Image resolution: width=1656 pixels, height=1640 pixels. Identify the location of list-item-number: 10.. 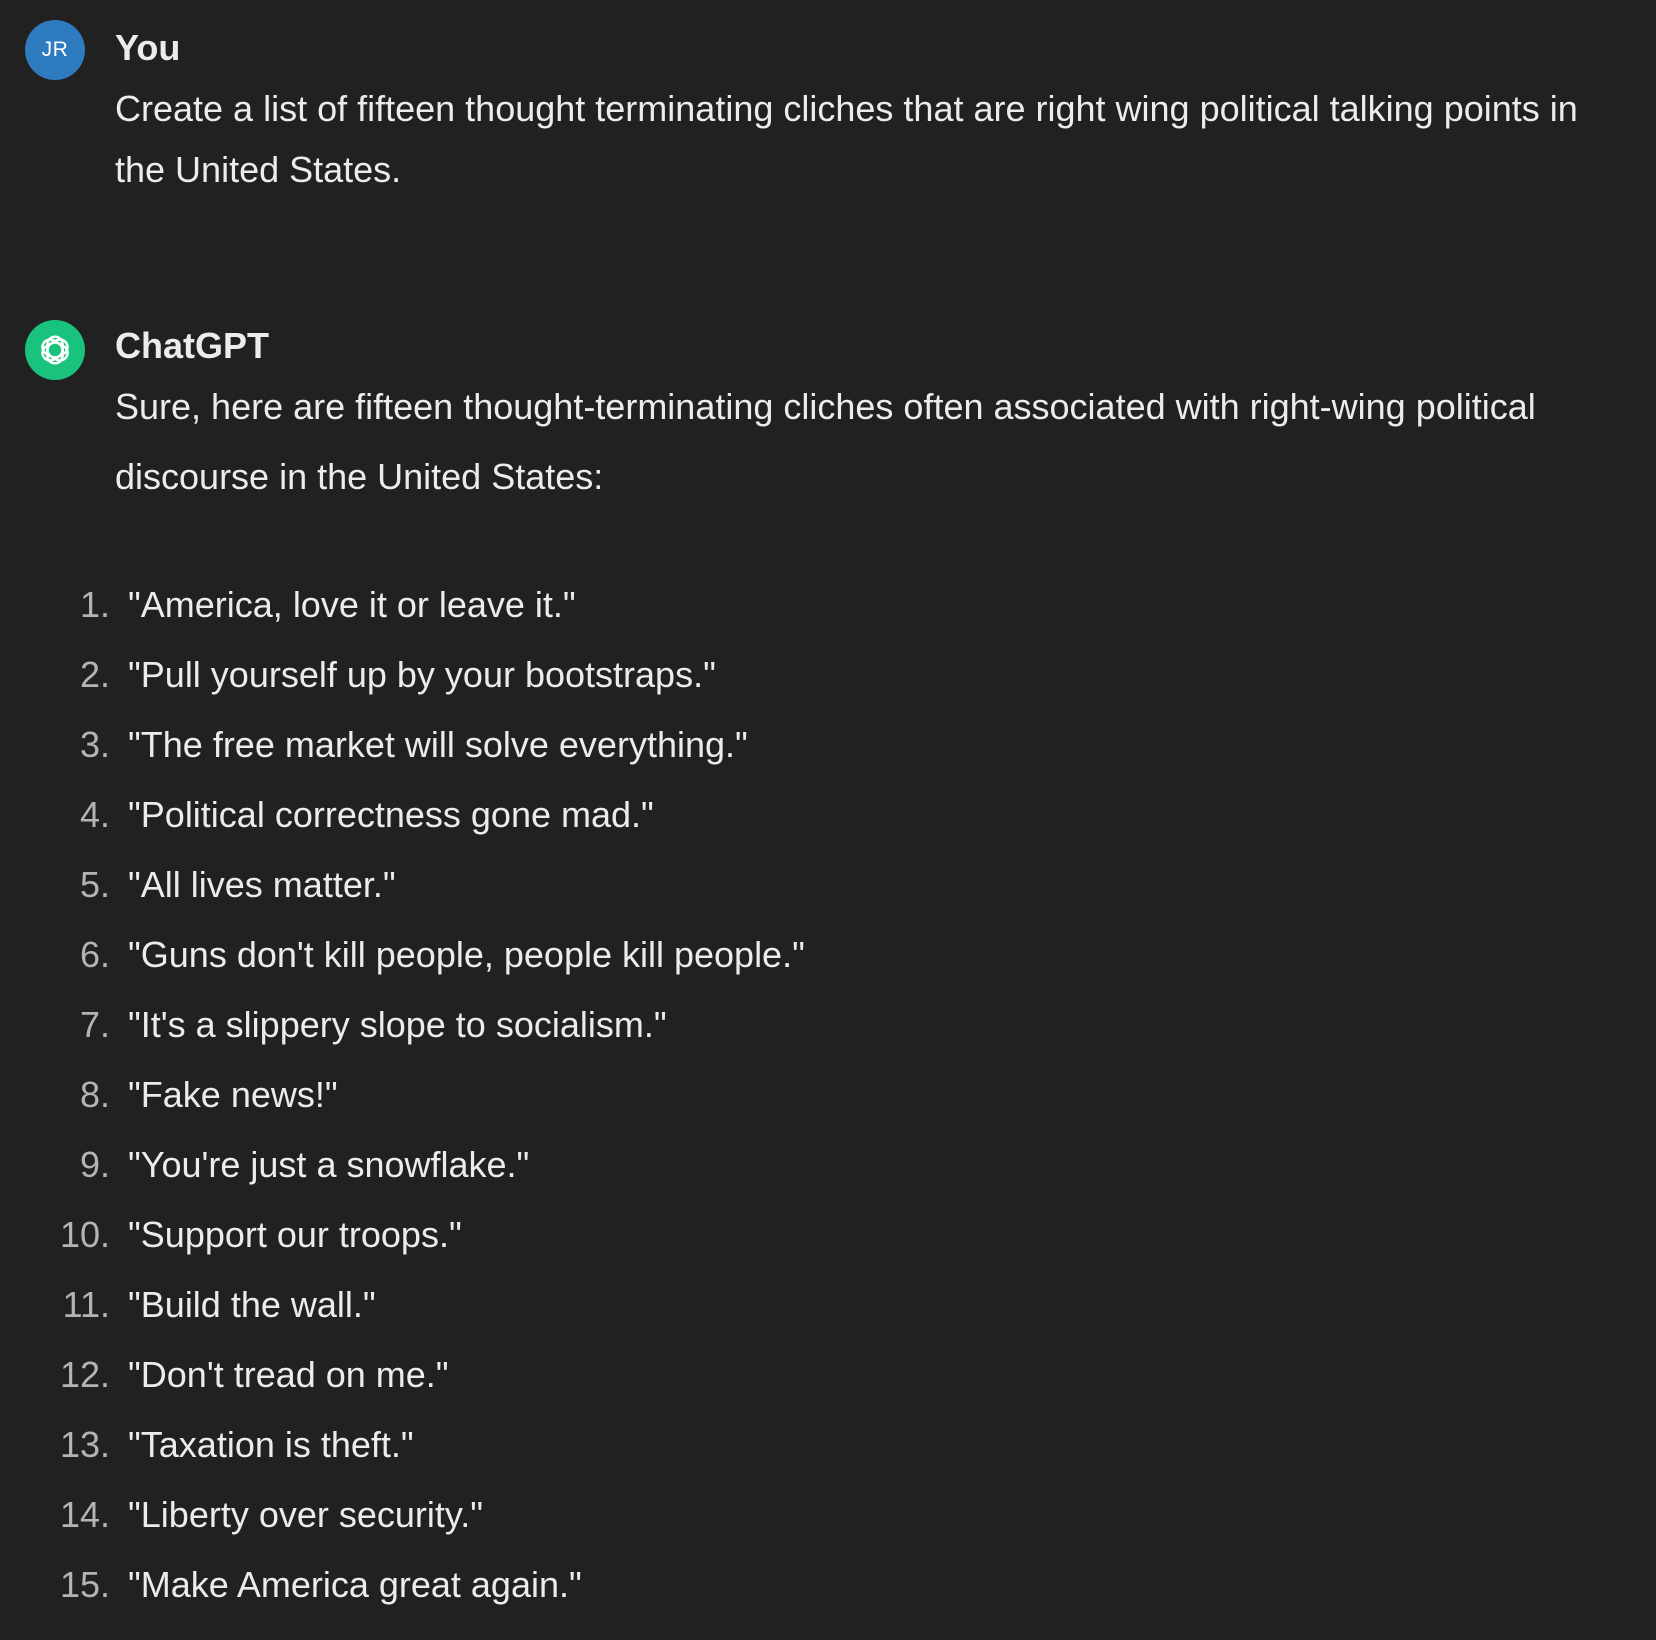
(84, 1234).